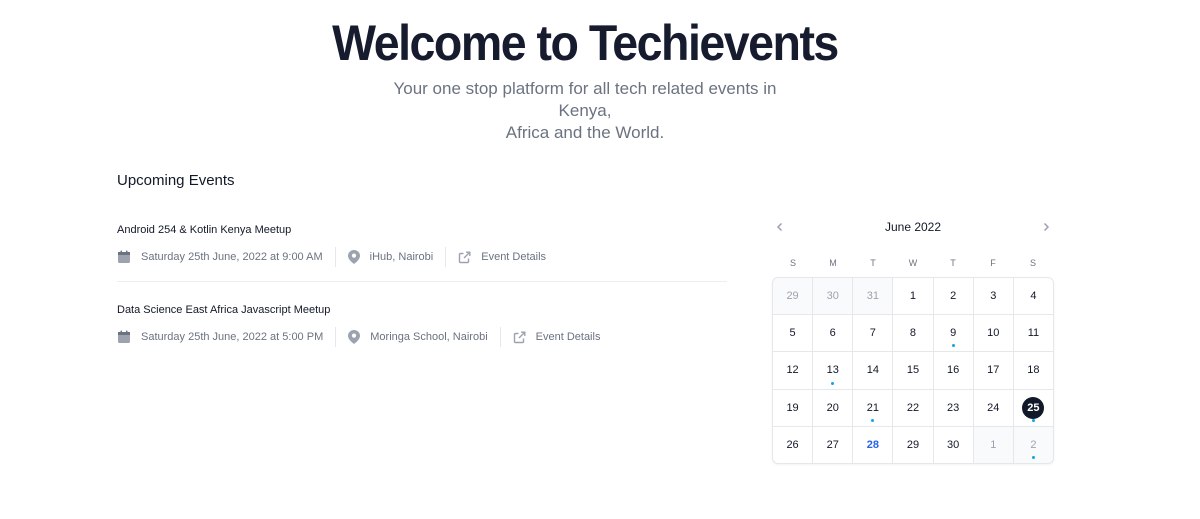 The height and width of the screenshot is (519, 1200). What do you see at coordinates (401, 257) in the screenshot?
I see `event-location-text: iHub, Nairobi` at bounding box center [401, 257].